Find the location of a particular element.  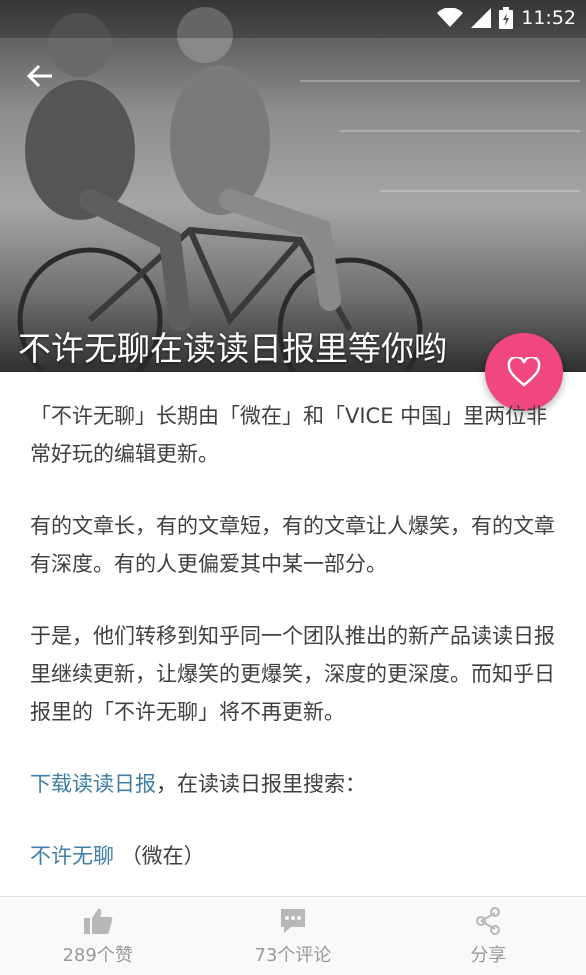

paragraph-download: 下载读读日报，在读读日报里搜索： is located at coordinates (292, 784).